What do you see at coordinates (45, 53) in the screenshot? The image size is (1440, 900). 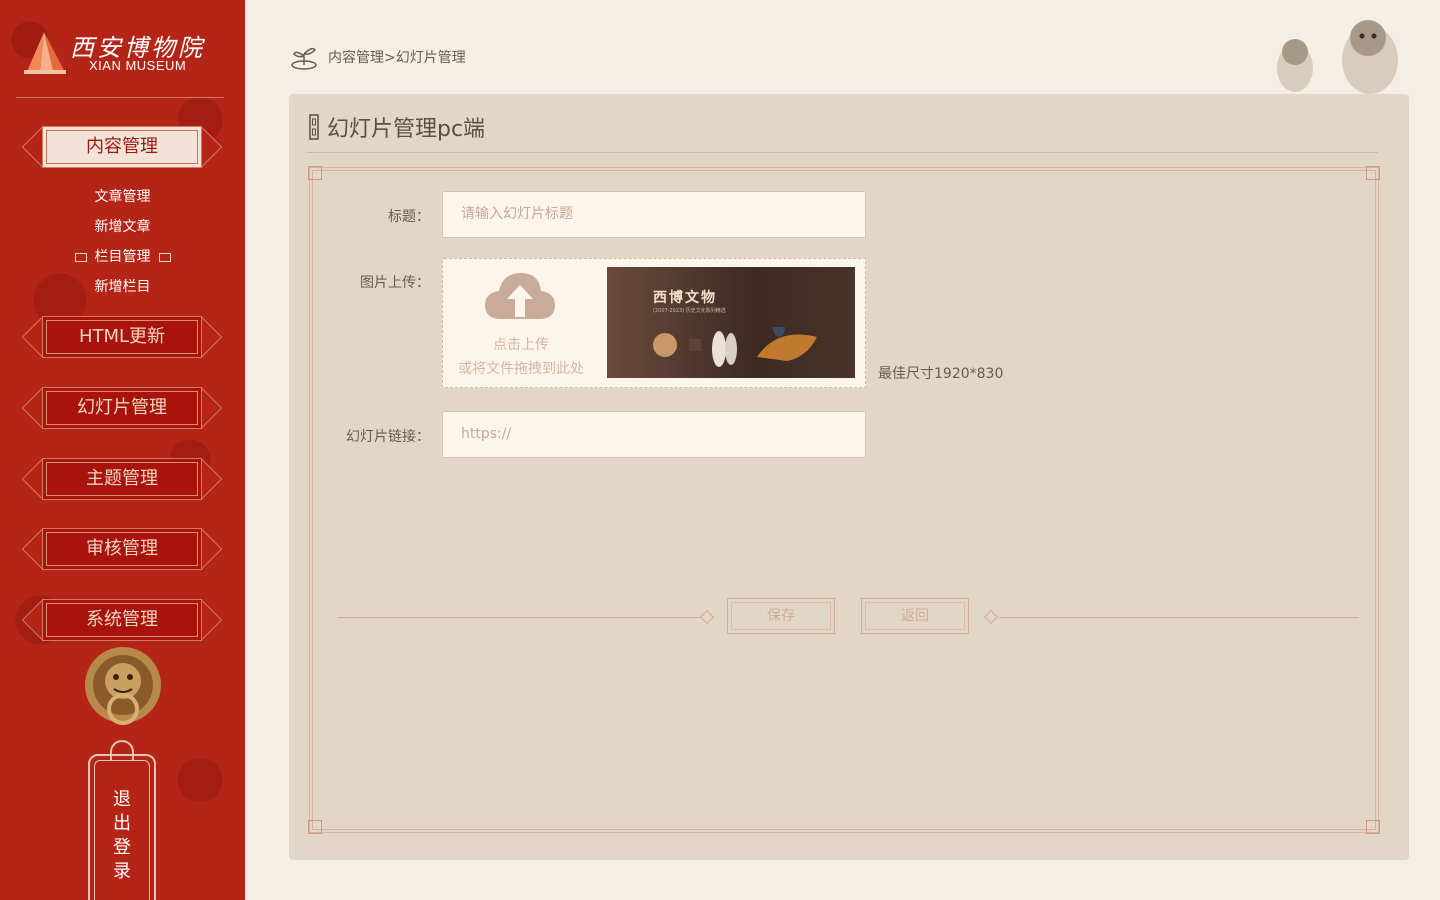 I see `pagoda-logo-icon` at bounding box center [45, 53].